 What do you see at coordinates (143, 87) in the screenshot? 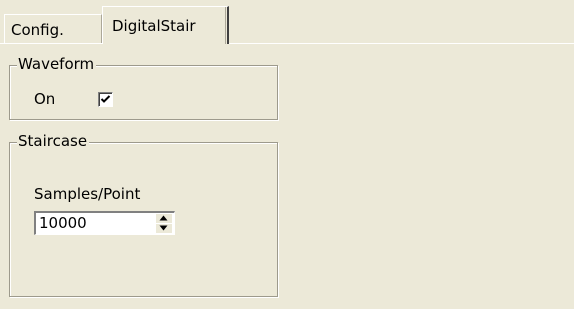
I see `waveform-groupbox: Waveform On` at bounding box center [143, 87].